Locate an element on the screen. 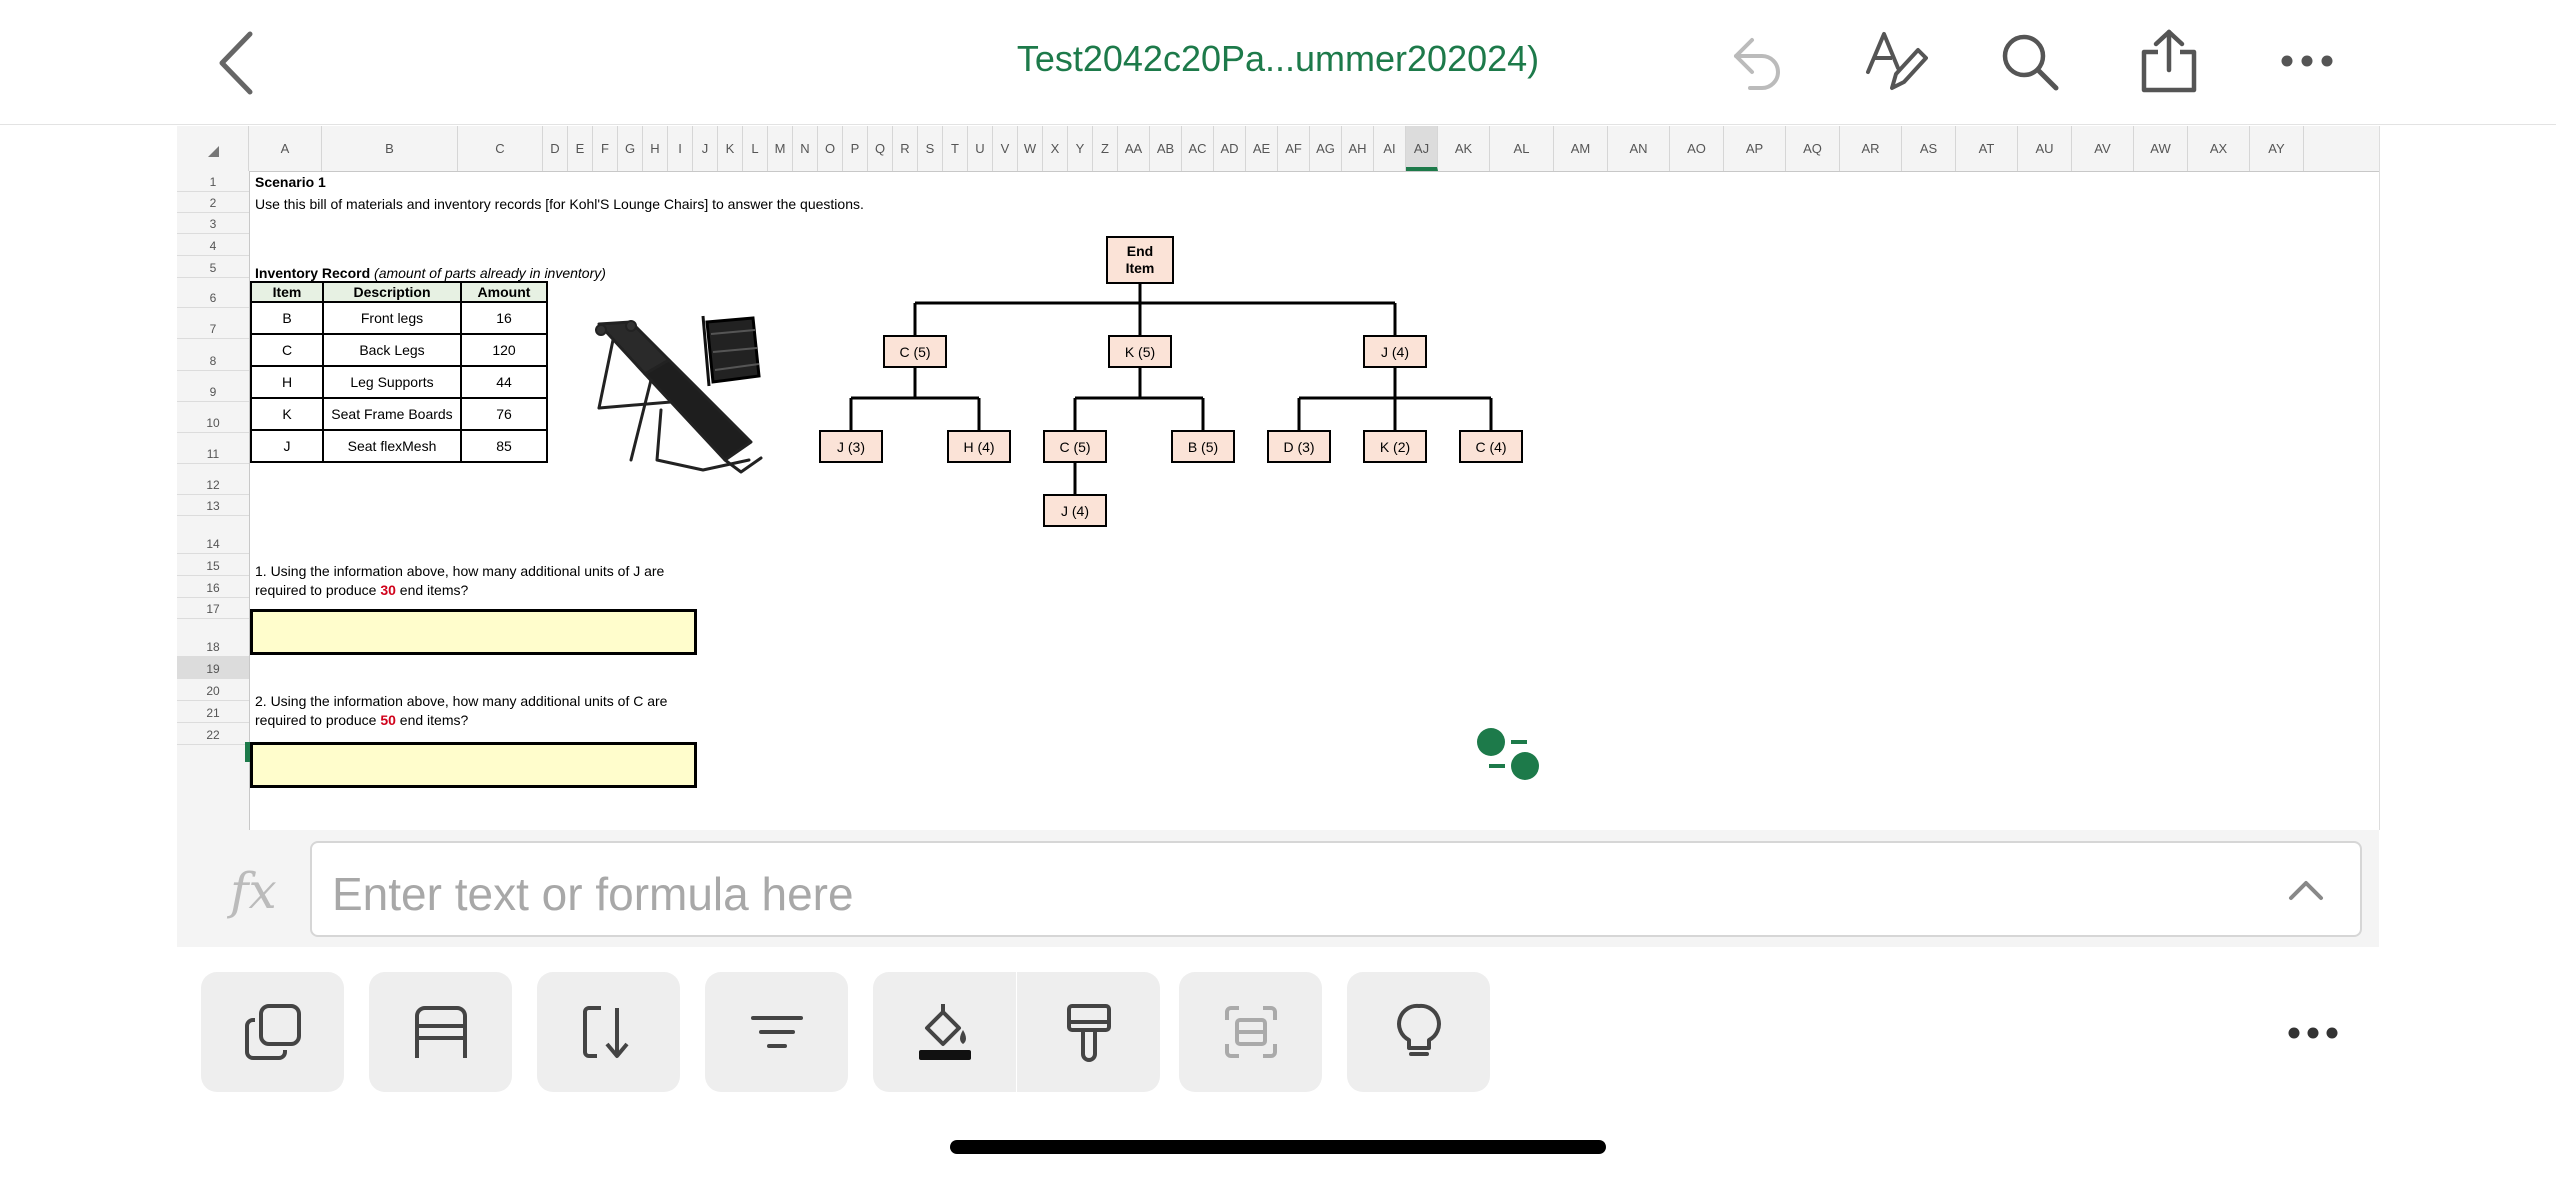 The width and height of the screenshot is (2556, 1179). select-region-icon is located at coordinates (1250, 1032).